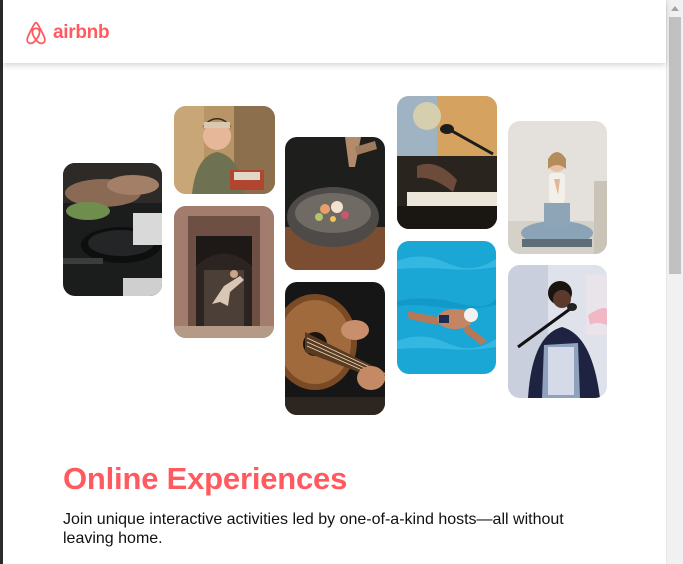  I want to click on window-edge, so click(1, 282).